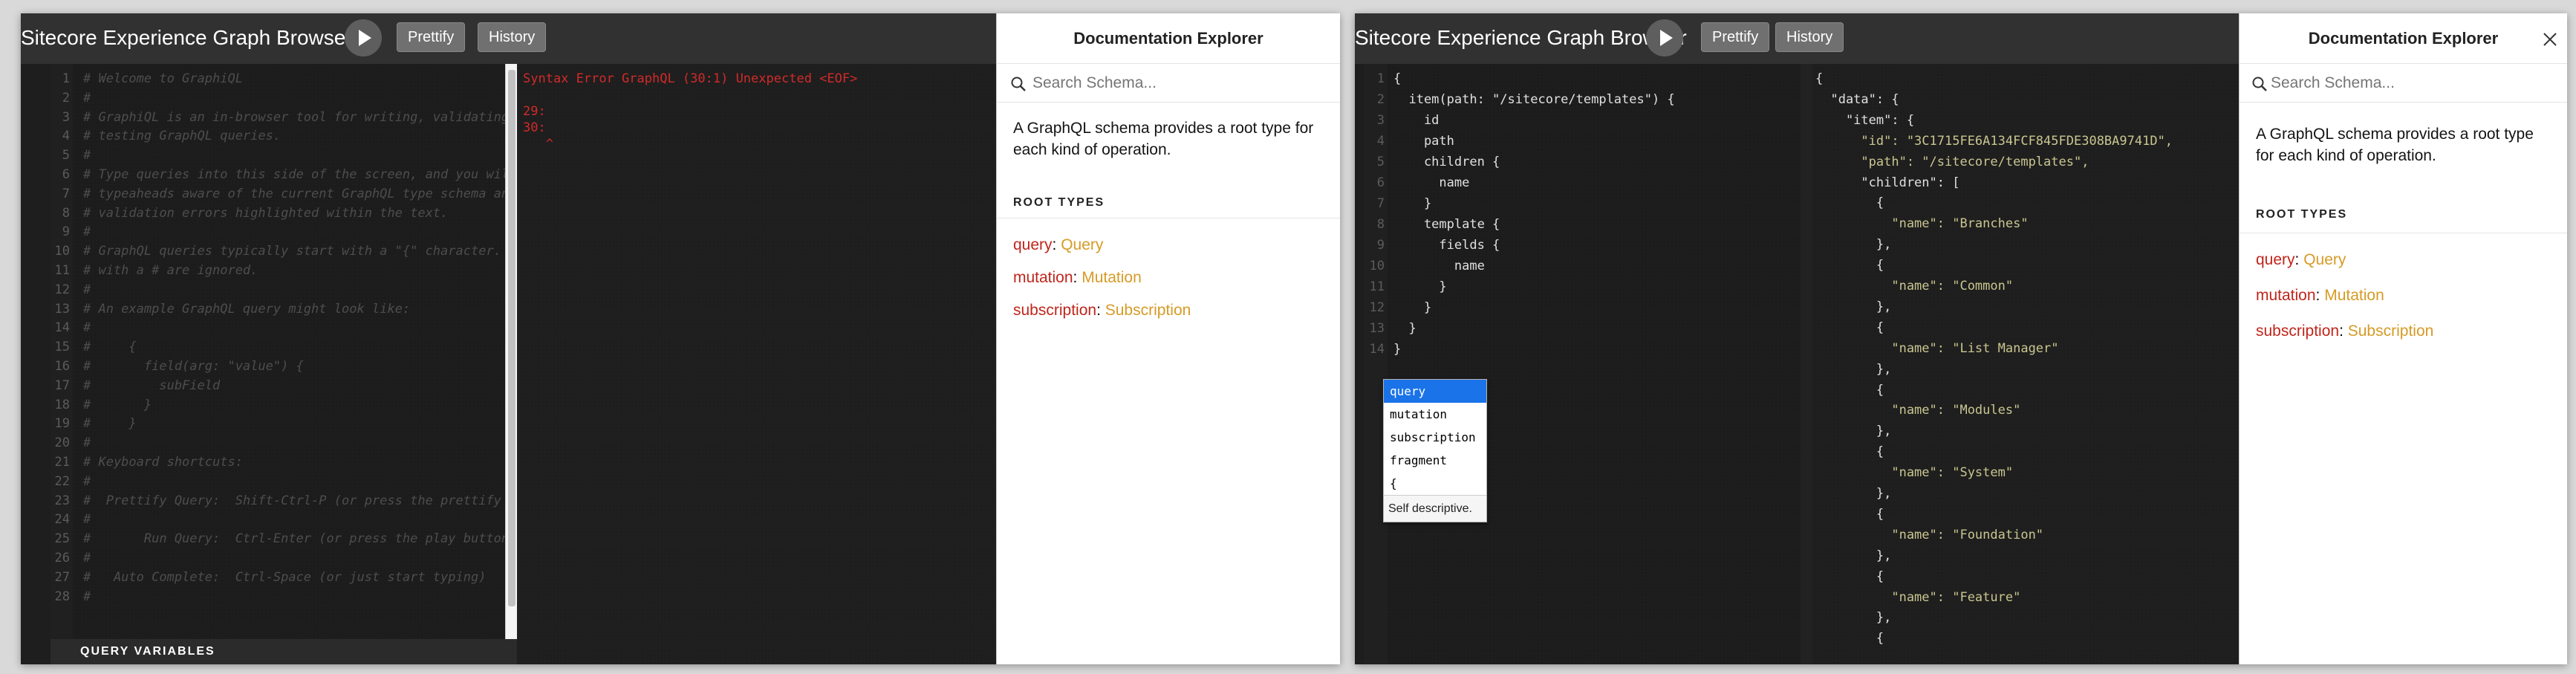 The image size is (2576, 674). I want to click on line-number: 19, so click(62, 424).